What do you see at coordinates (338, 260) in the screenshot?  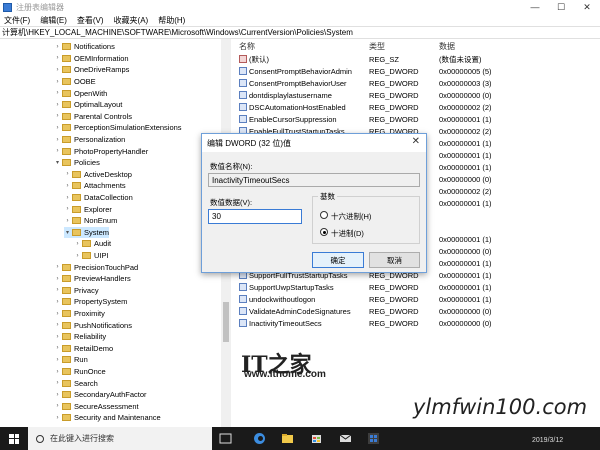 I see `ok-button: 确定` at bounding box center [338, 260].